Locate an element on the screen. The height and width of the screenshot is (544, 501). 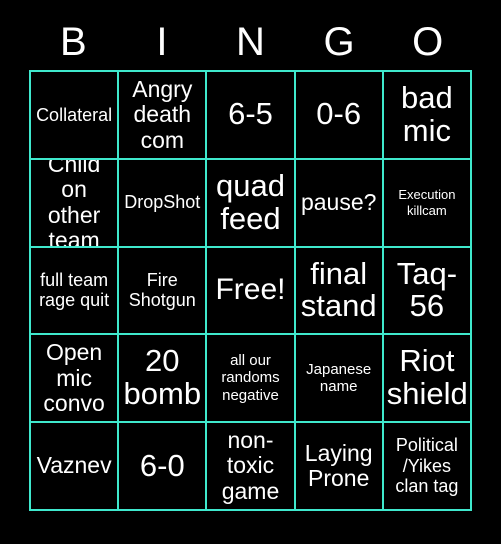
bingo-cell-label: bad mic is located at coordinates (427, 114).